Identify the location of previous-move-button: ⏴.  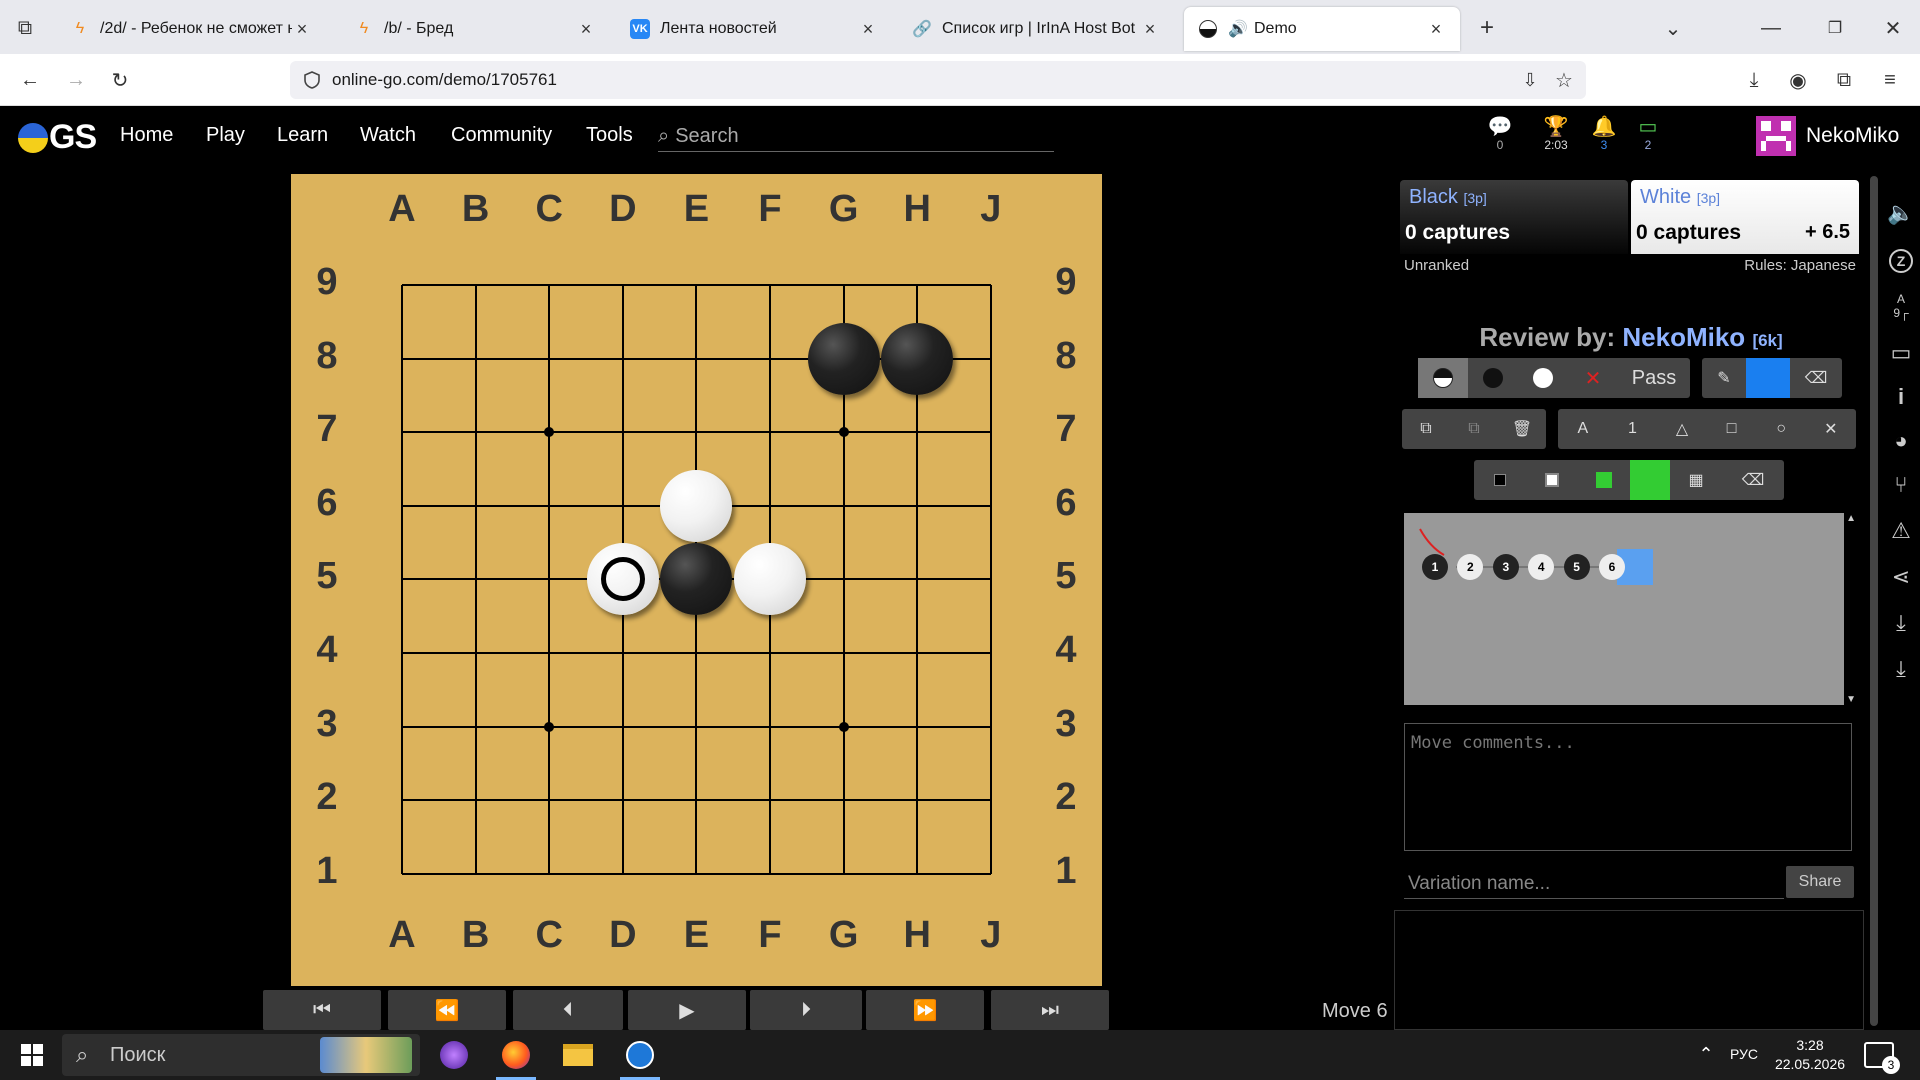
(568, 1010).